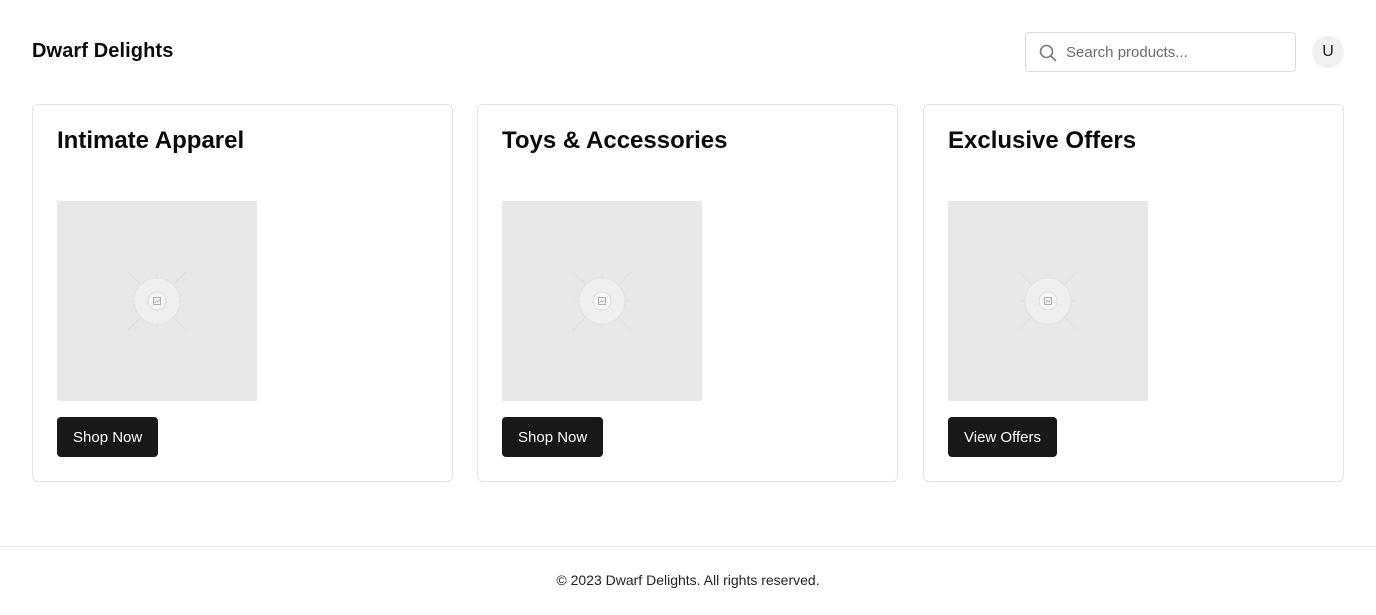 This screenshot has height=615, width=1376. What do you see at coordinates (1328, 52) in the screenshot?
I see `user-avatar: U` at bounding box center [1328, 52].